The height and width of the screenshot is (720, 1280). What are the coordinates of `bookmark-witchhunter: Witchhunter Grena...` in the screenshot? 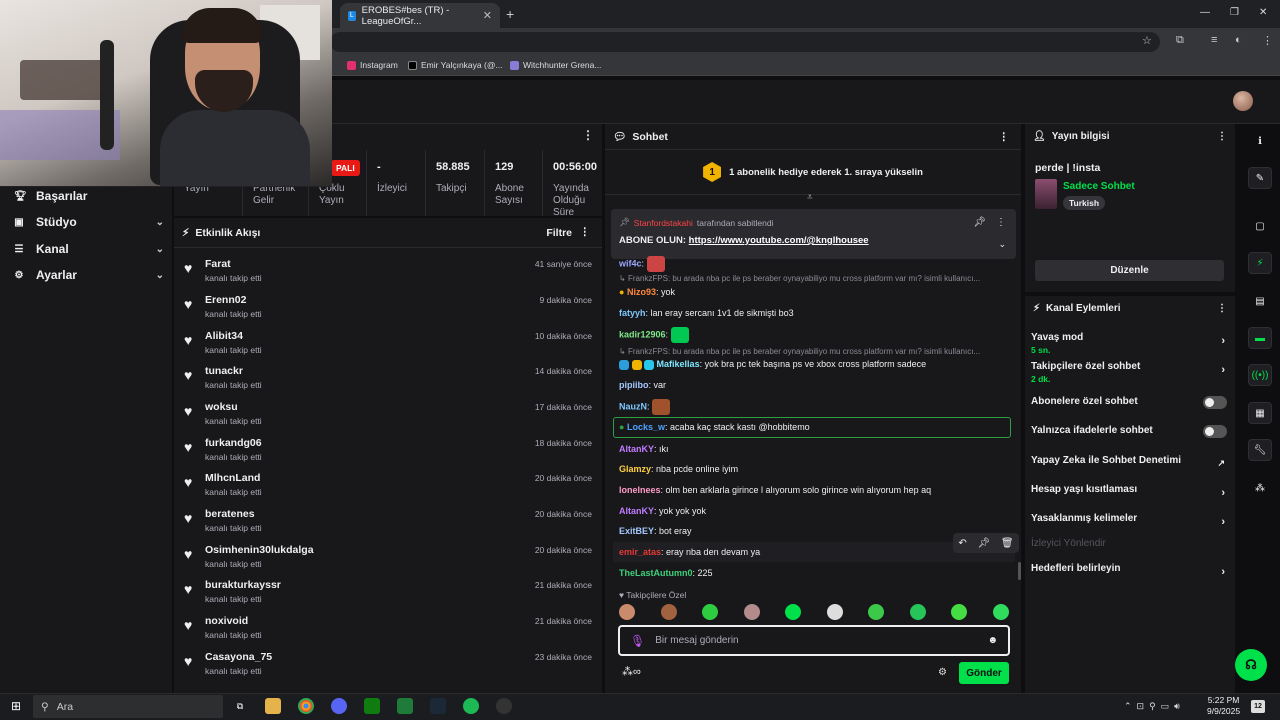 It's located at (555, 65).